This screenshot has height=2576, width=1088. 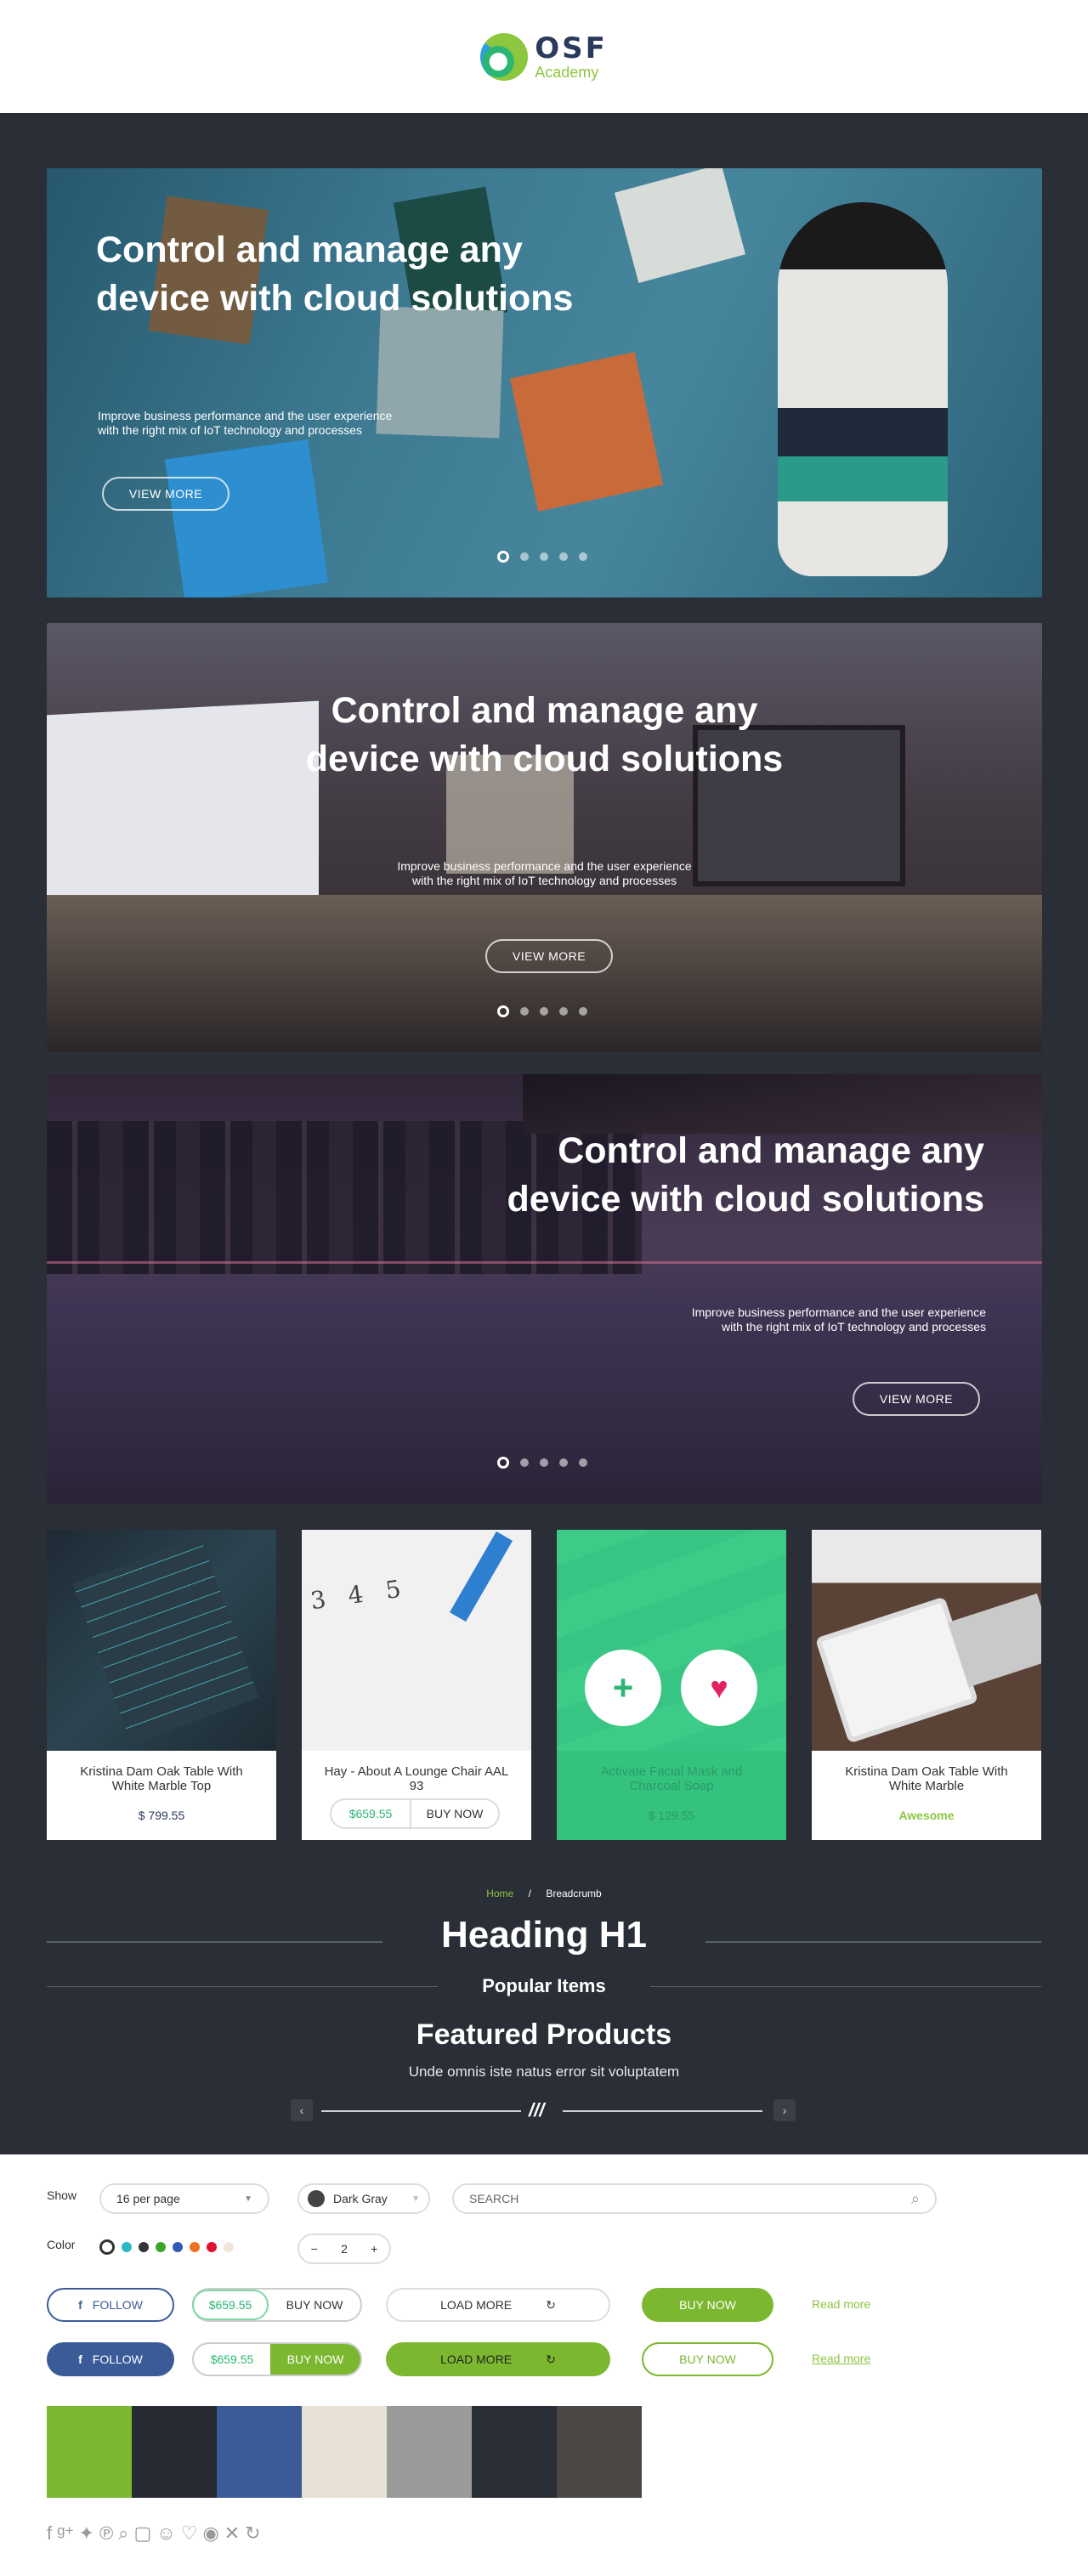 What do you see at coordinates (232, 2533) in the screenshot?
I see `close-icon: ✕` at bounding box center [232, 2533].